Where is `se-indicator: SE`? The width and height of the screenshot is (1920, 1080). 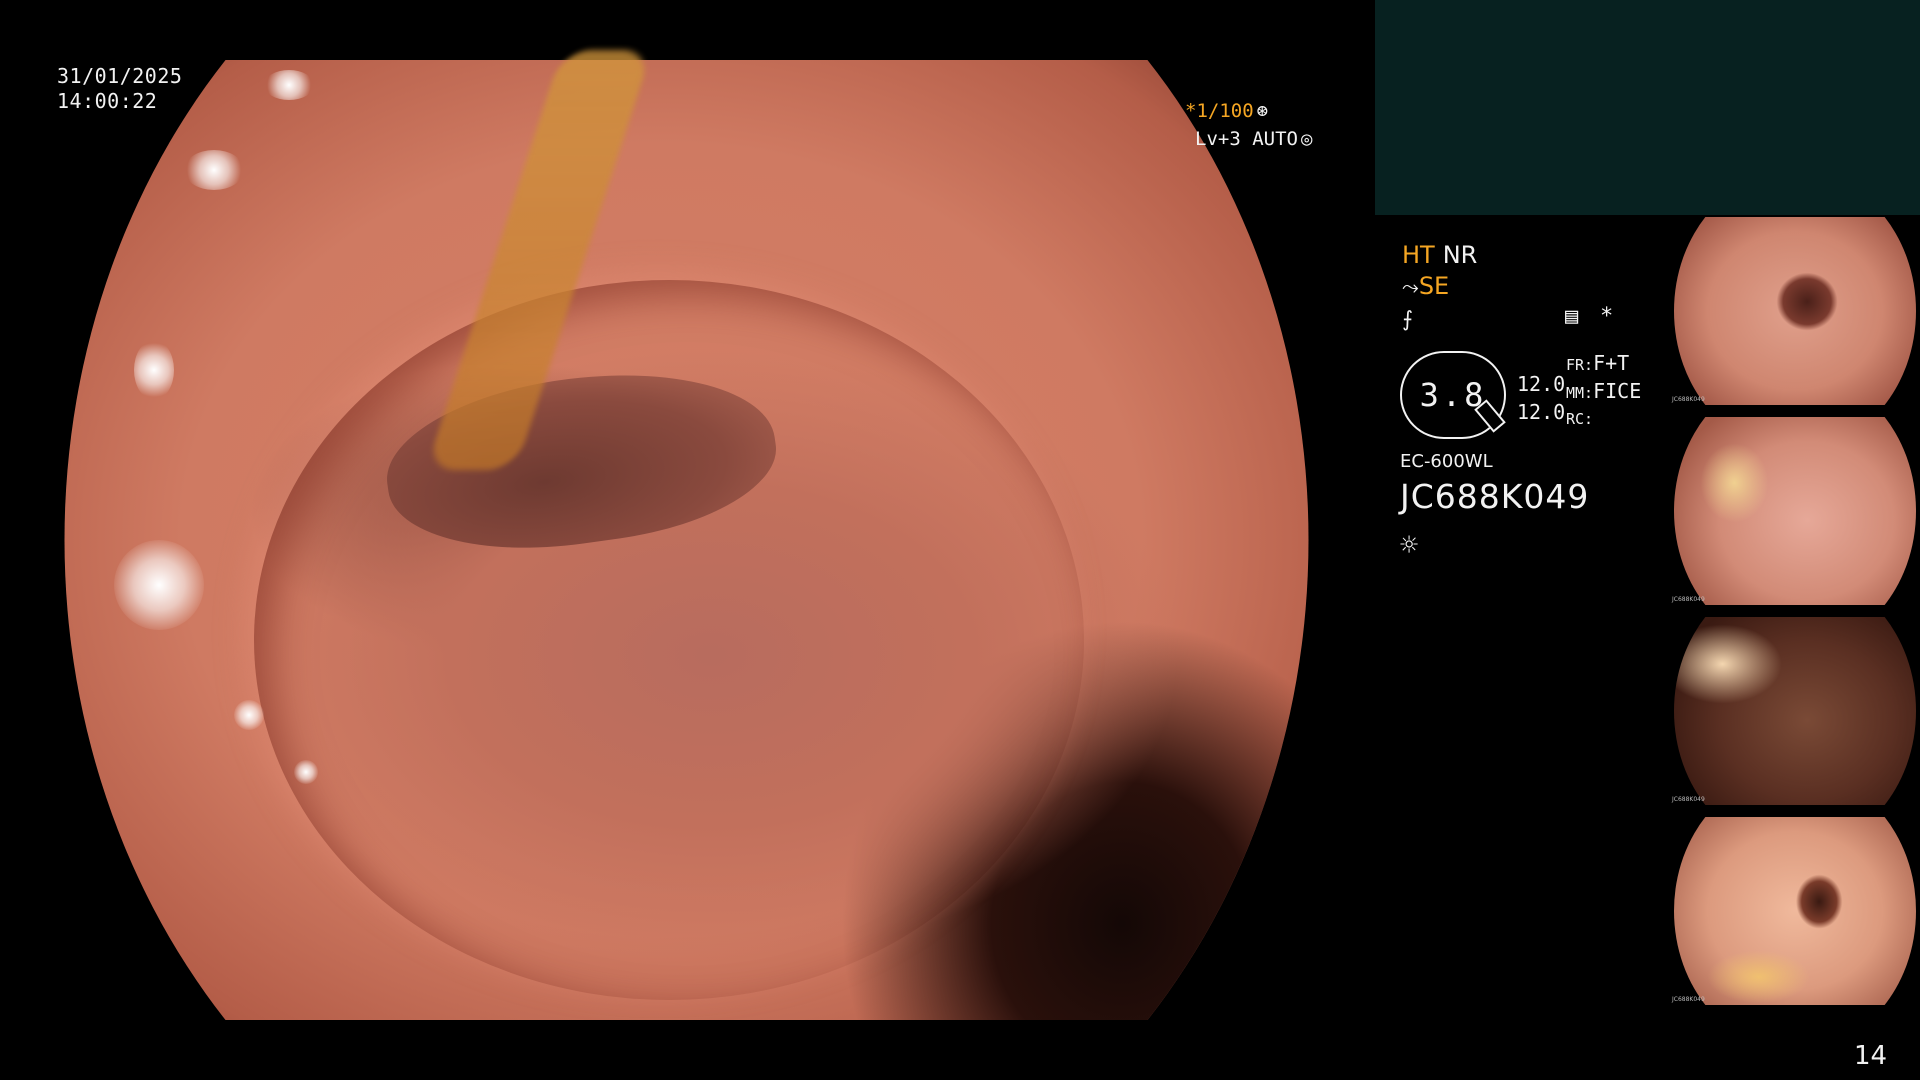
se-indicator: SE is located at coordinates (1434, 286).